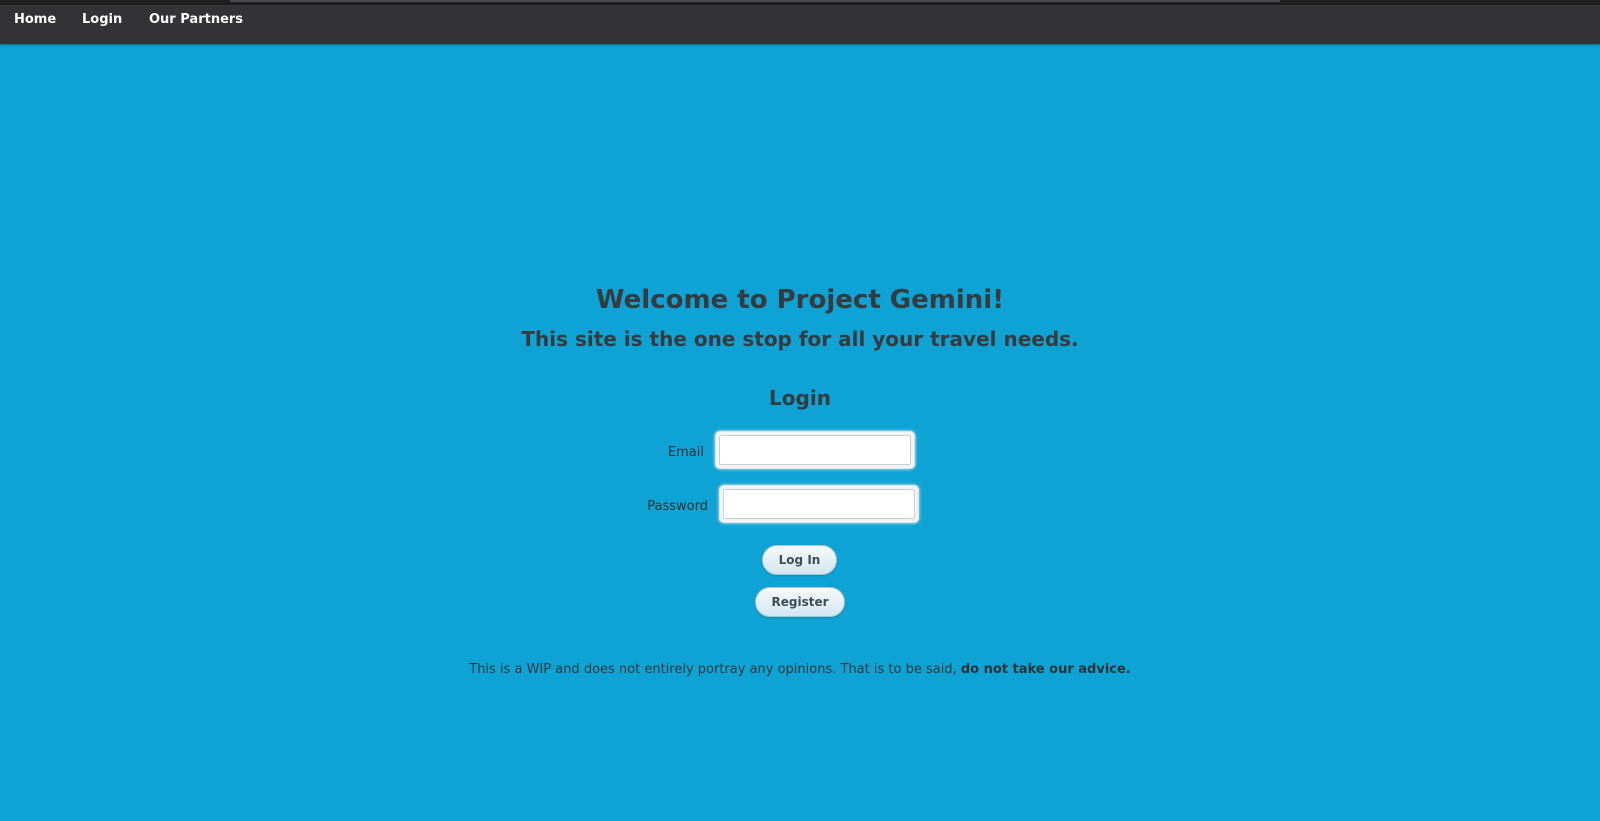 The image size is (1600, 821). Describe the element at coordinates (799, 560) in the screenshot. I see `log-in-button: Log In` at that location.